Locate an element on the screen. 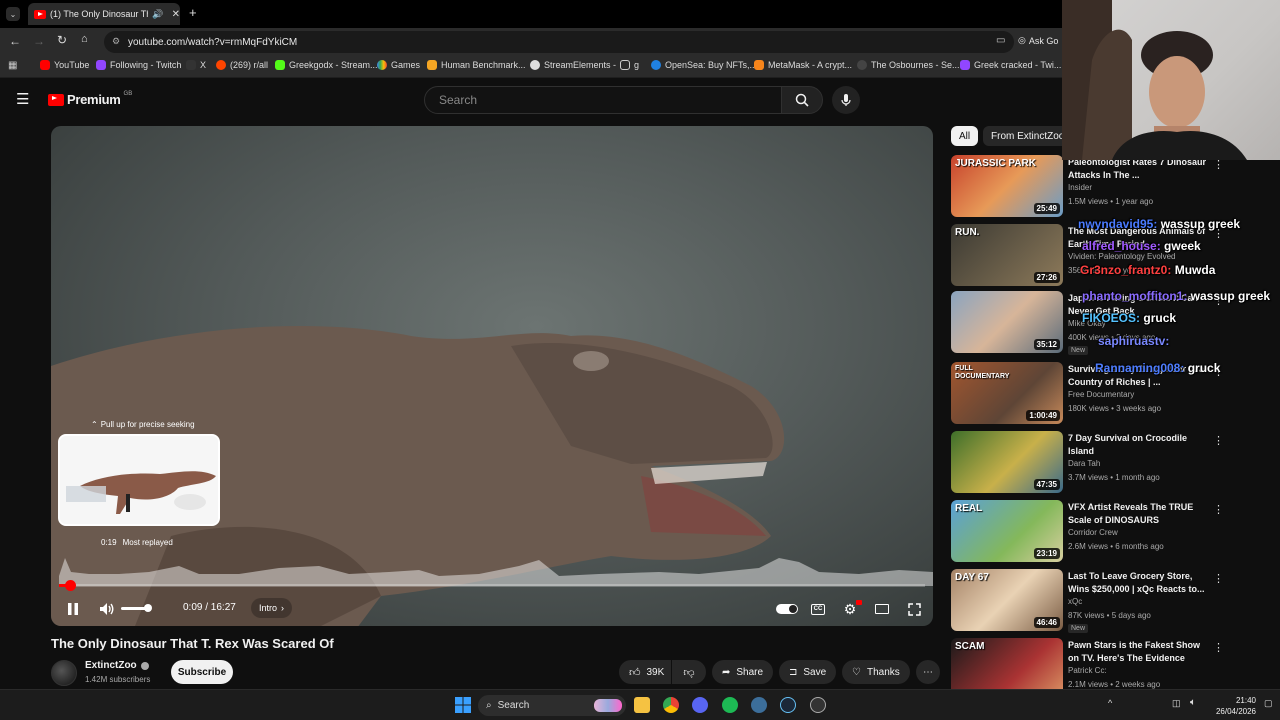 The image size is (1280, 720). bookmark-games: Games is located at coordinates (398, 65).